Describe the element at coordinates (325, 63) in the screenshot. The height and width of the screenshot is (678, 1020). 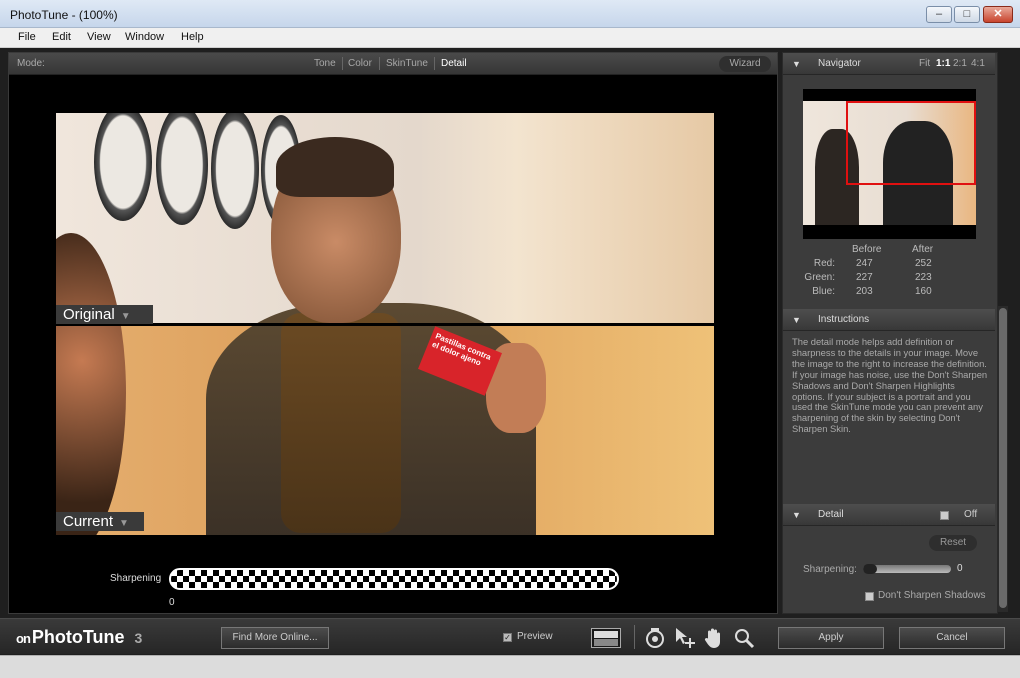
I see `tab-tone: Tone` at that location.